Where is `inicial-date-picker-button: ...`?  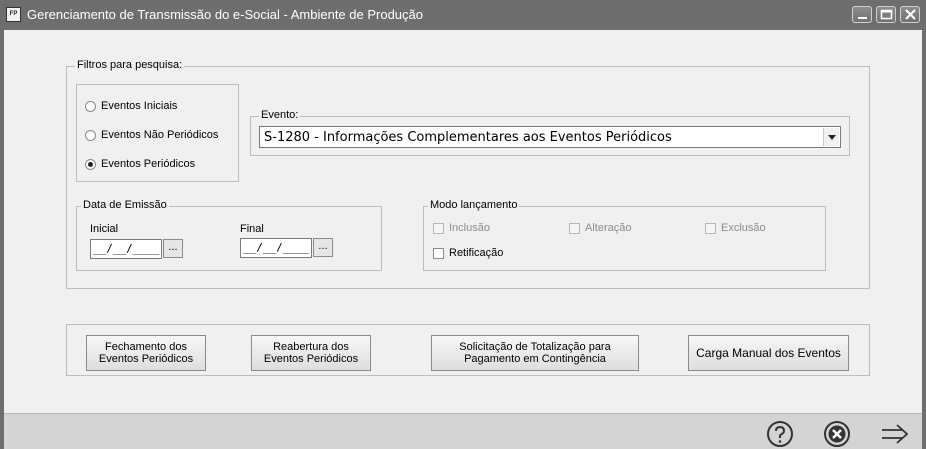 inicial-date-picker-button: ... is located at coordinates (173, 248).